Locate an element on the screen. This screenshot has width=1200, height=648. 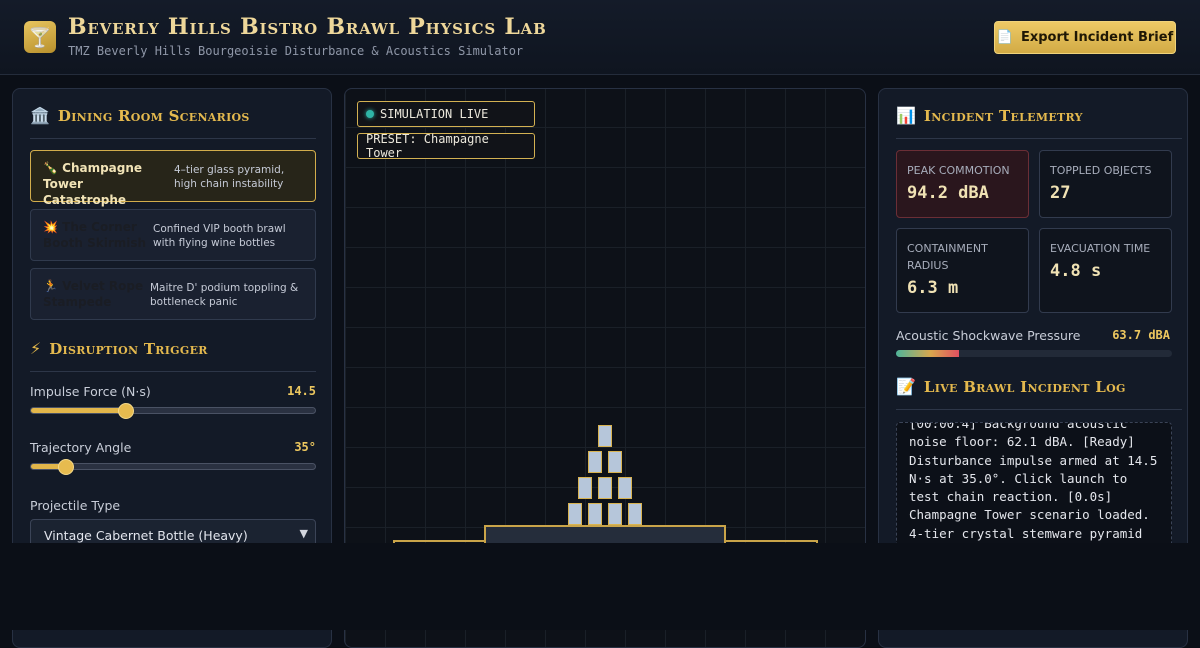
export-button-label: Export Incident Brief is located at coordinates (1097, 37).